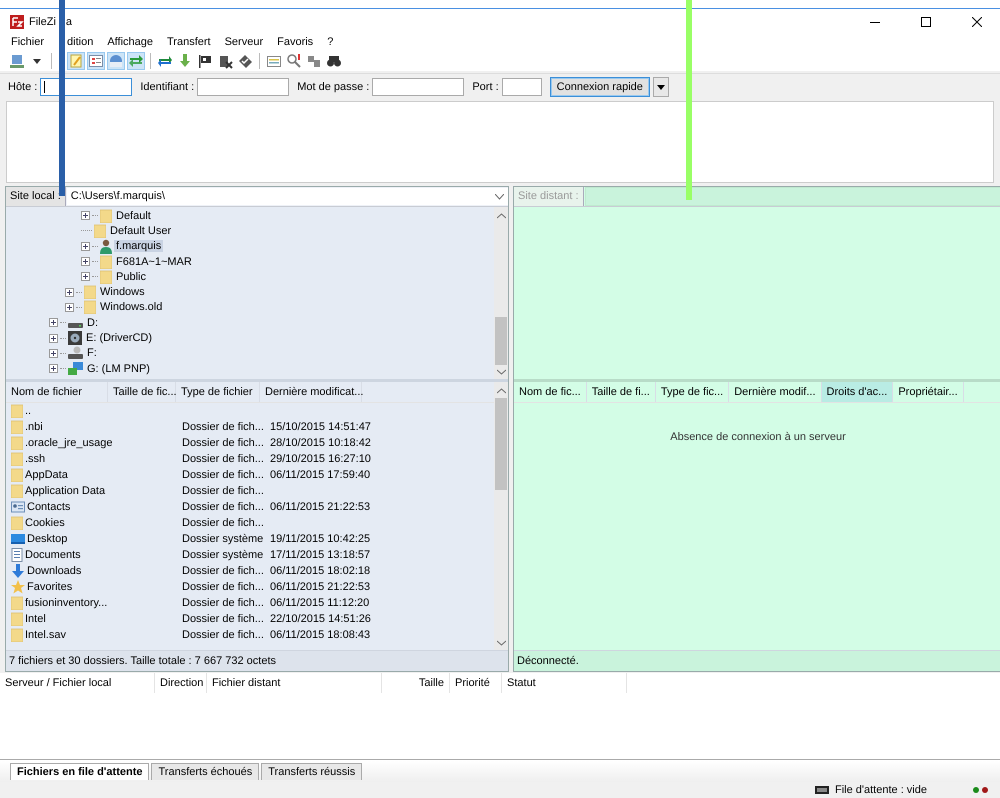 Image resolution: width=1000 pixels, height=798 pixels. Describe the element at coordinates (34, 427) in the screenshot. I see `file-name: .nbi` at that location.